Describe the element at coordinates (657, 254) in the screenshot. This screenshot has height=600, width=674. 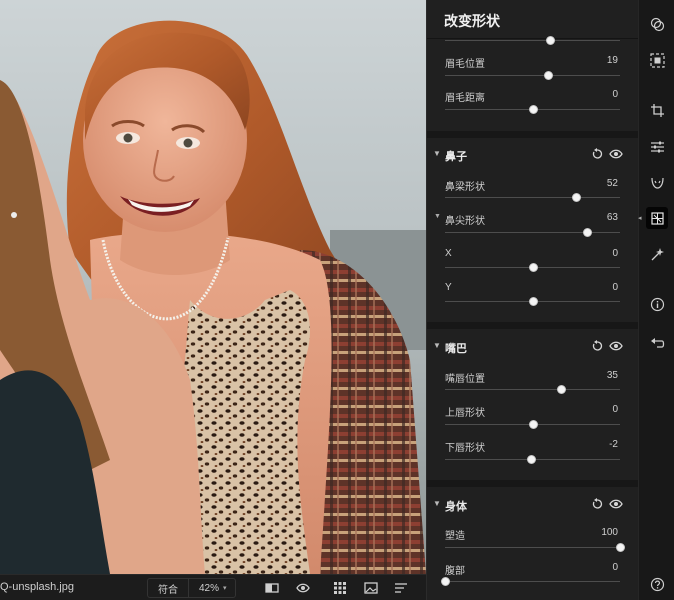
I see `magic-icon` at that location.